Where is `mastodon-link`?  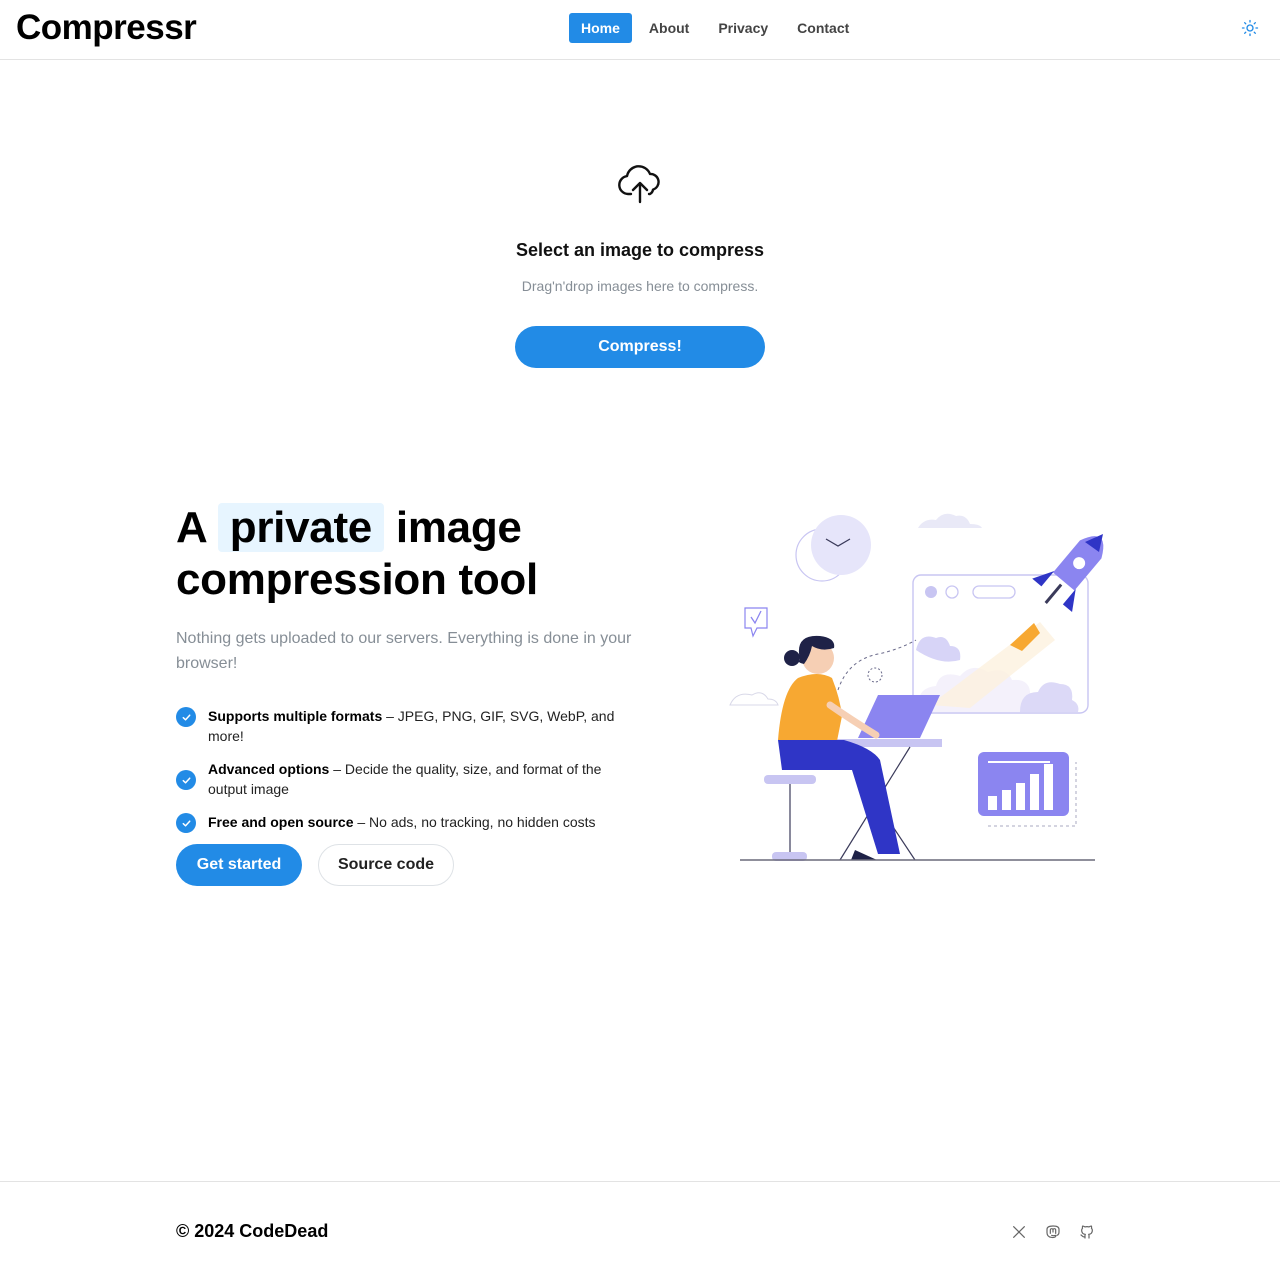
mastodon-link is located at coordinates (1053, 1232).